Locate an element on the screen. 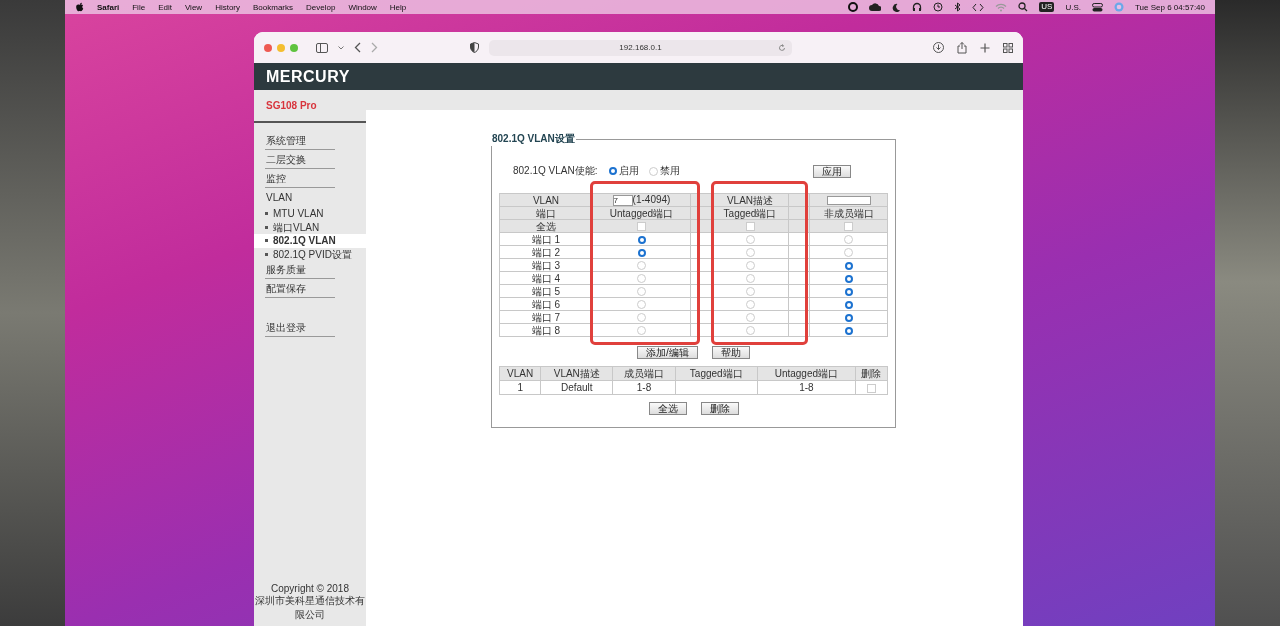 The width and height of the screenshot is (1280, 626). menu-item: Window is located at coordinates (362, 7).